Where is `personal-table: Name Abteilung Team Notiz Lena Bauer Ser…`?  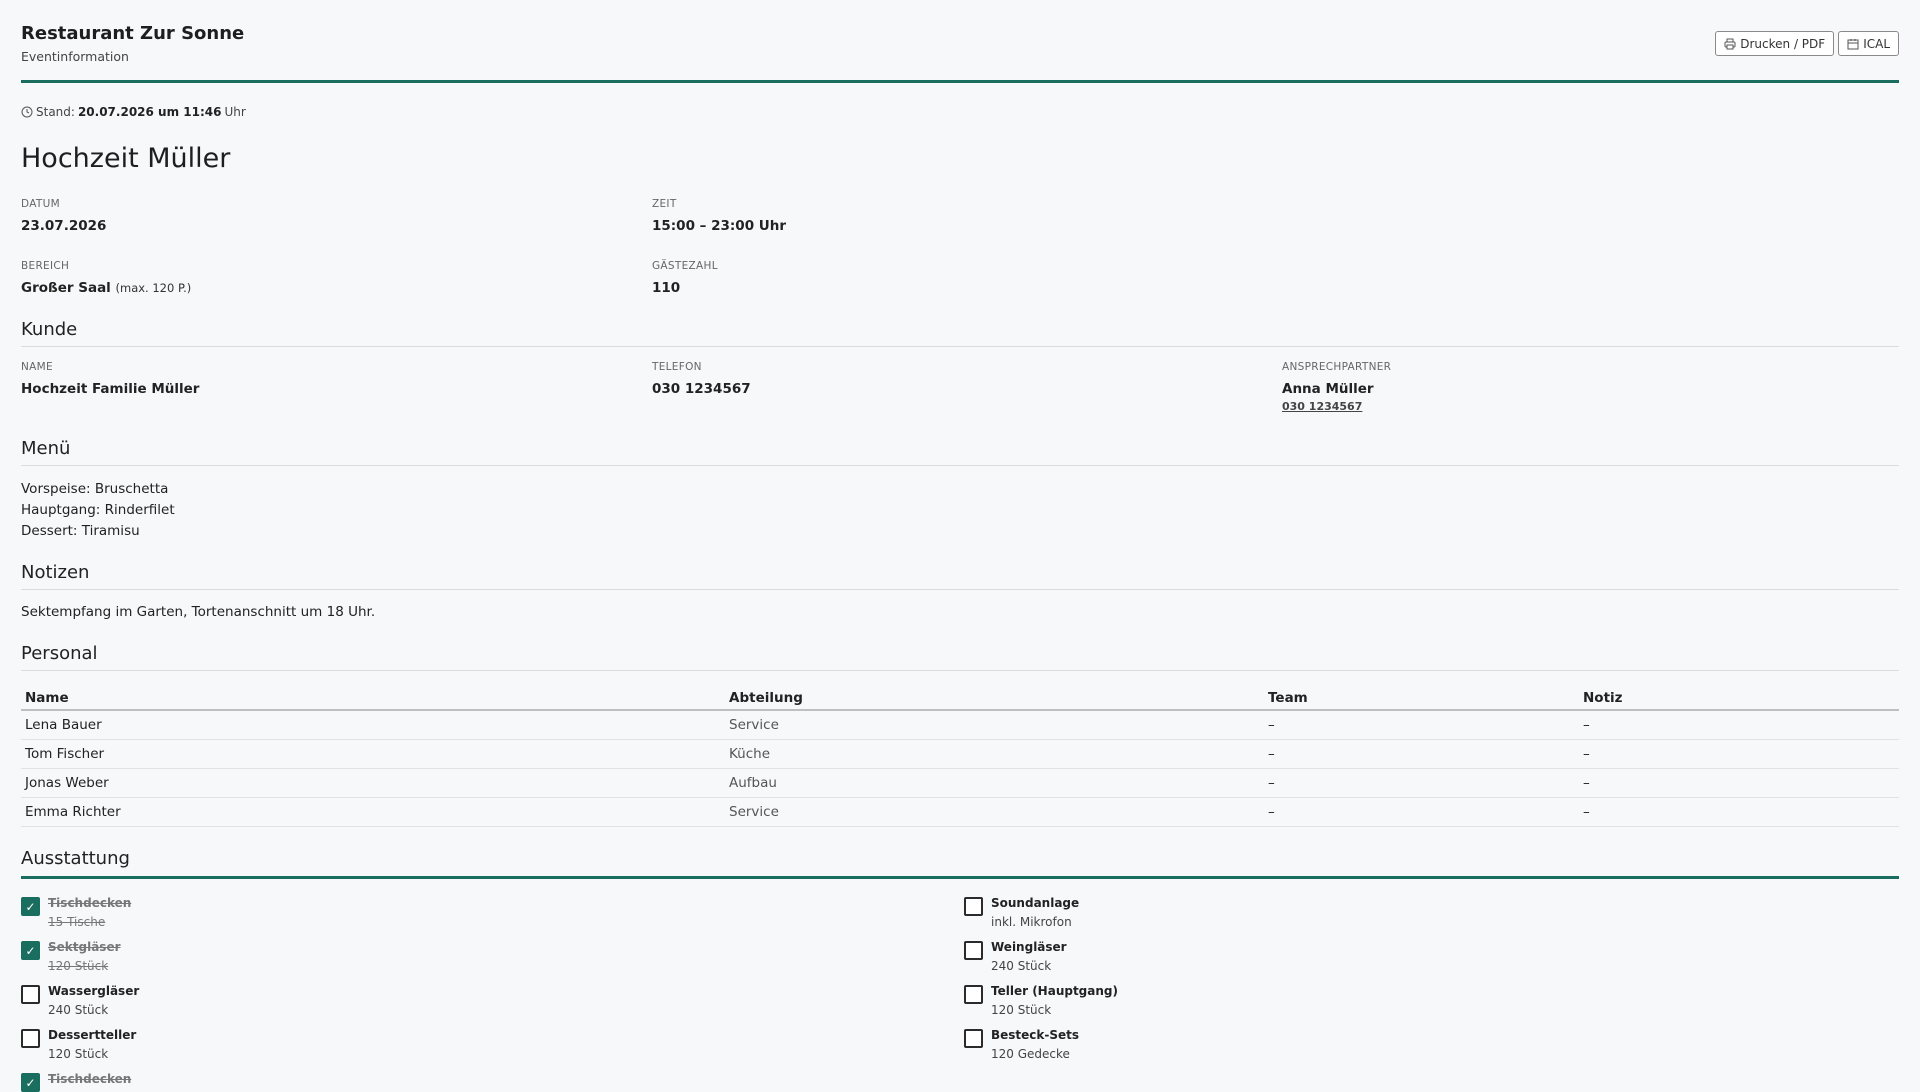 personal-table: Name Abteilung Team Notiz Lena Bauer Ser… is located at coordinates (960, 757).